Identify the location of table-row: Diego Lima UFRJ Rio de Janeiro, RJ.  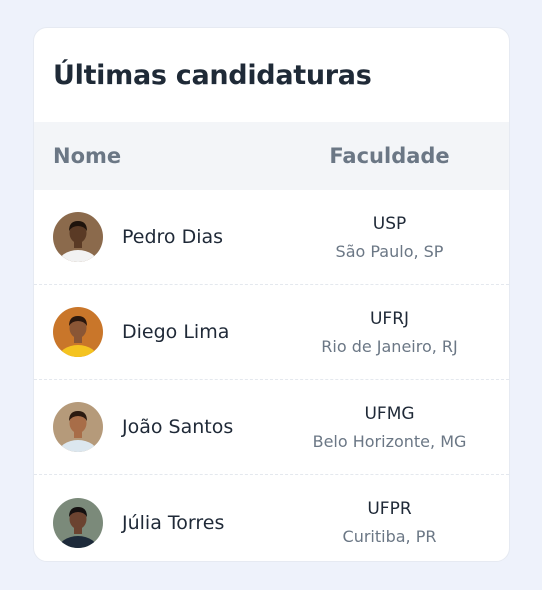
(271, 332).